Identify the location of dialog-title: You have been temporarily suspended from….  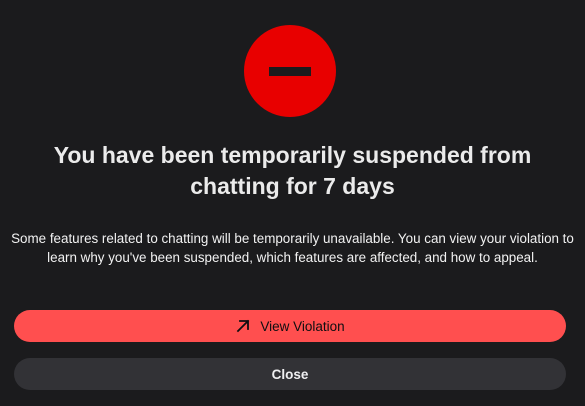
(292, 170).